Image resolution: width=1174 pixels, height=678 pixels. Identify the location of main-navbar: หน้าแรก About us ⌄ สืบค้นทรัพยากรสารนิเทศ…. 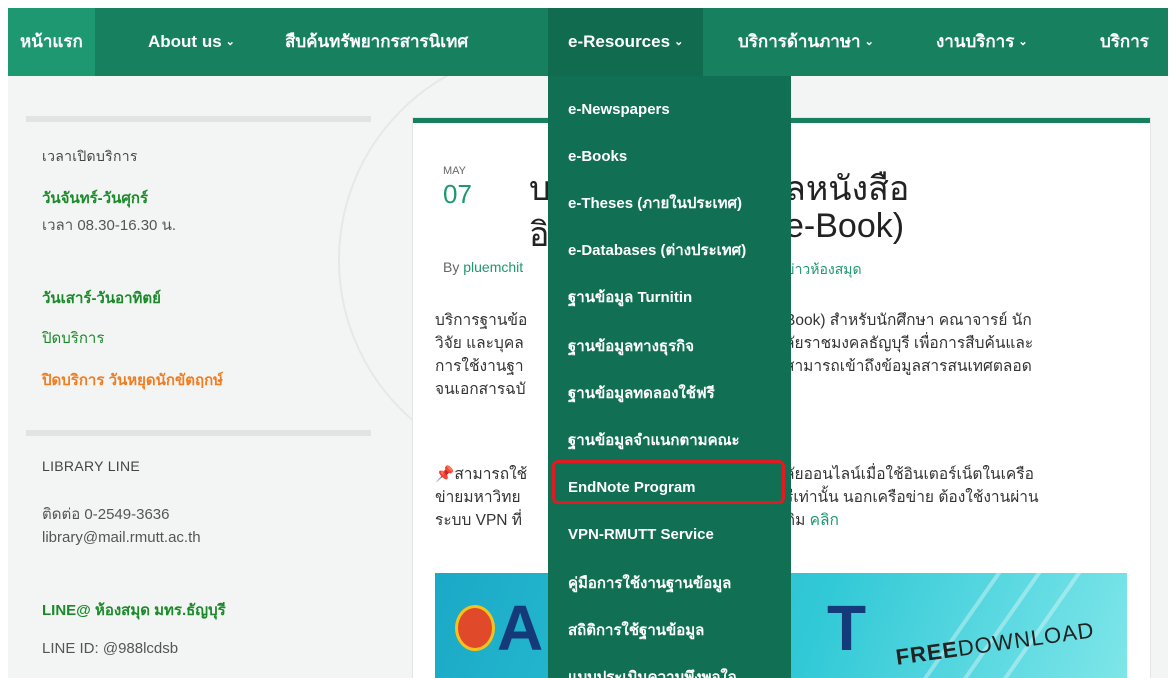
(588, 42).